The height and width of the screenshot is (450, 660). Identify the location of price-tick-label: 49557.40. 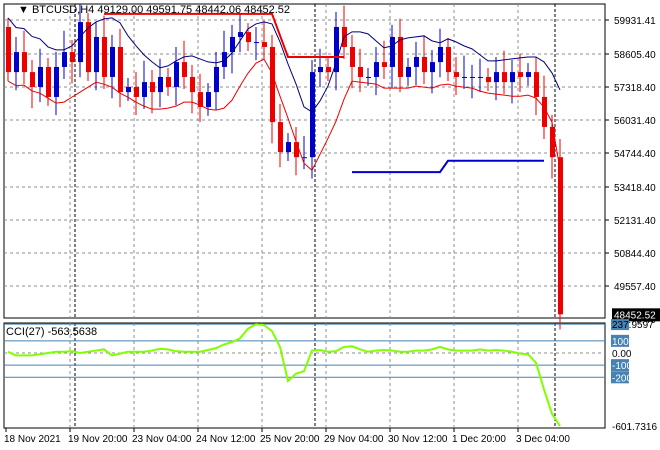
(635, 287).